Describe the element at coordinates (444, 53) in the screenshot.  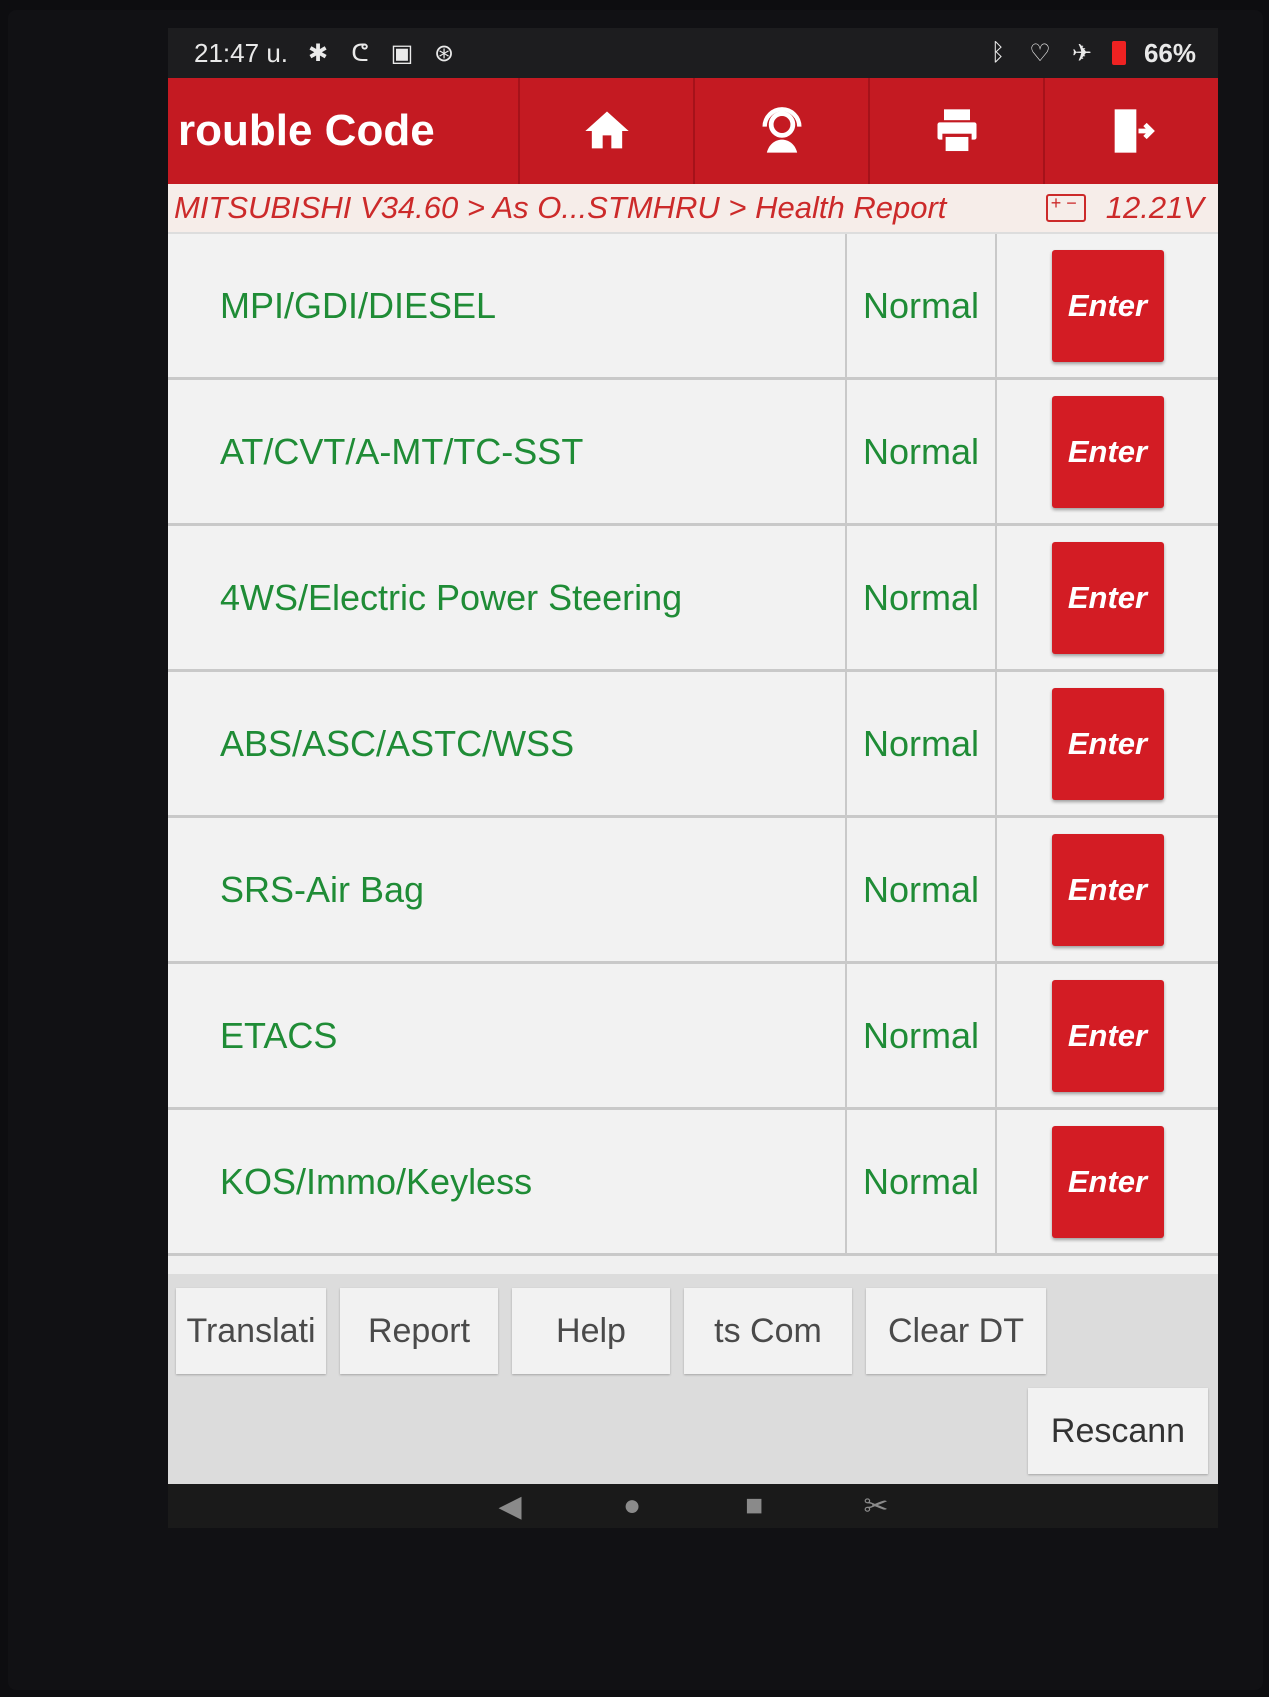
I see `bluetooth-circle-icon: ⊛` at that location.